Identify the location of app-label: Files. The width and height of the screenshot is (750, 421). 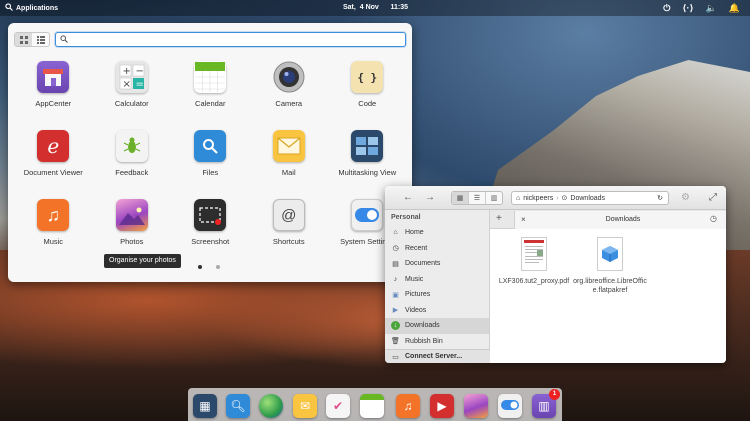
(210, 172).